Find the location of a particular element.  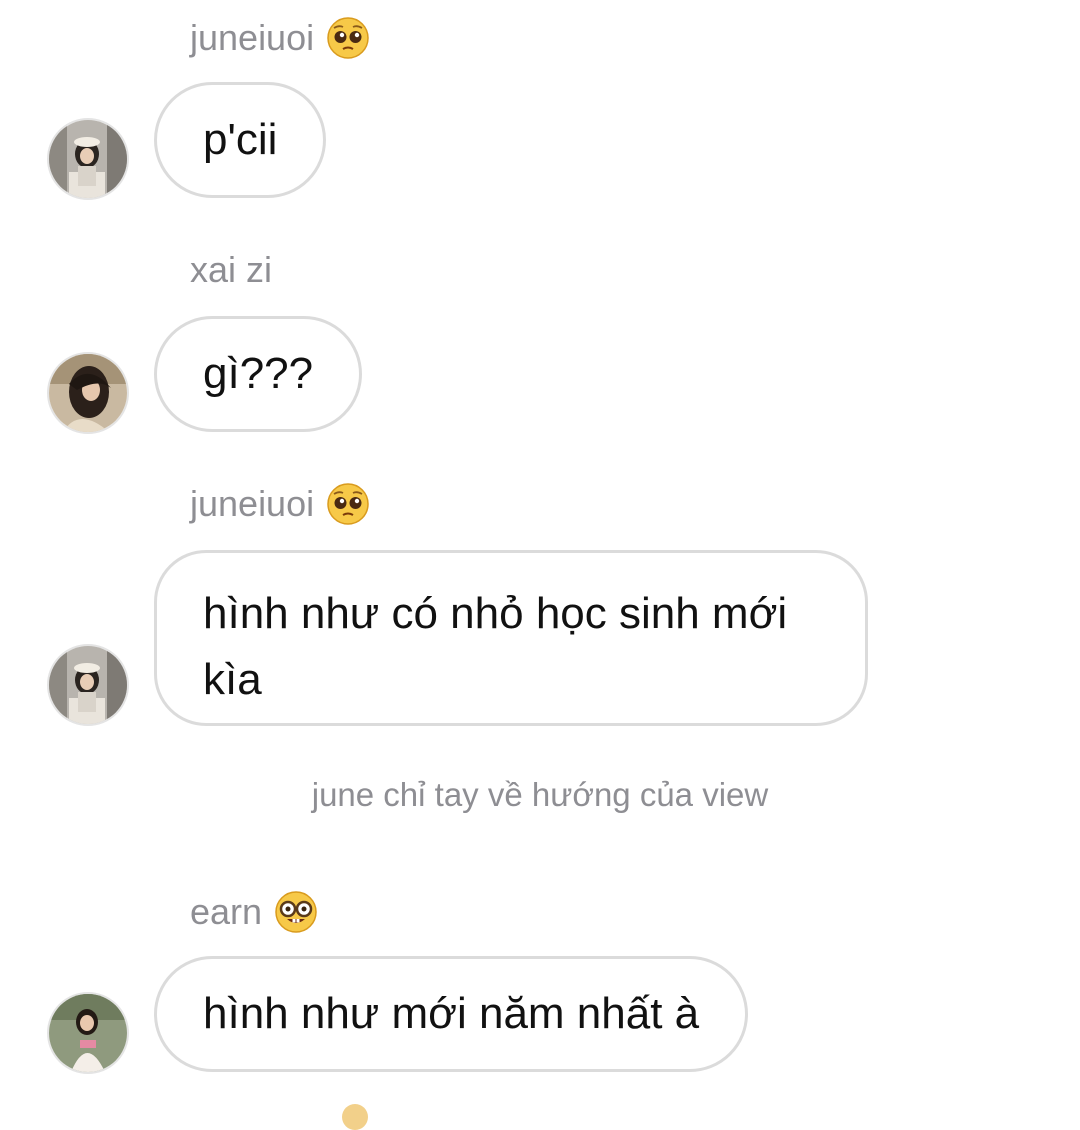

message-text: gì??? is located at coordinates (258, 373).